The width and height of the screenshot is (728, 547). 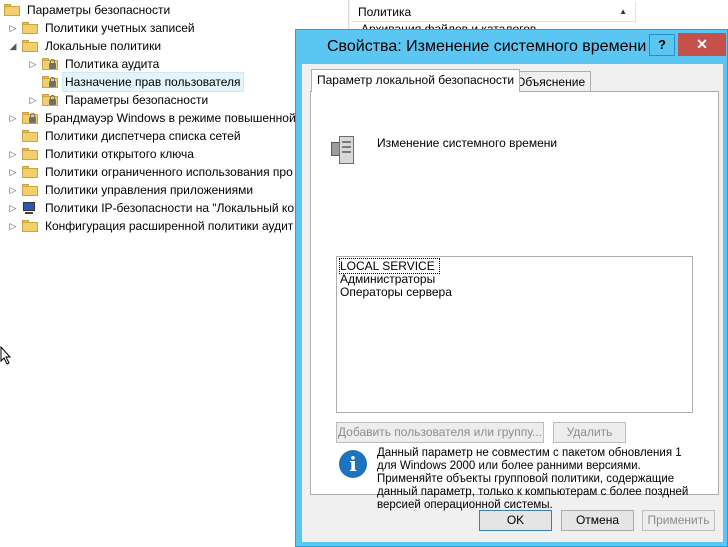 I want to click on tree-item-label: Политики диспетчера списка сетей, so click(x=143, y=136).